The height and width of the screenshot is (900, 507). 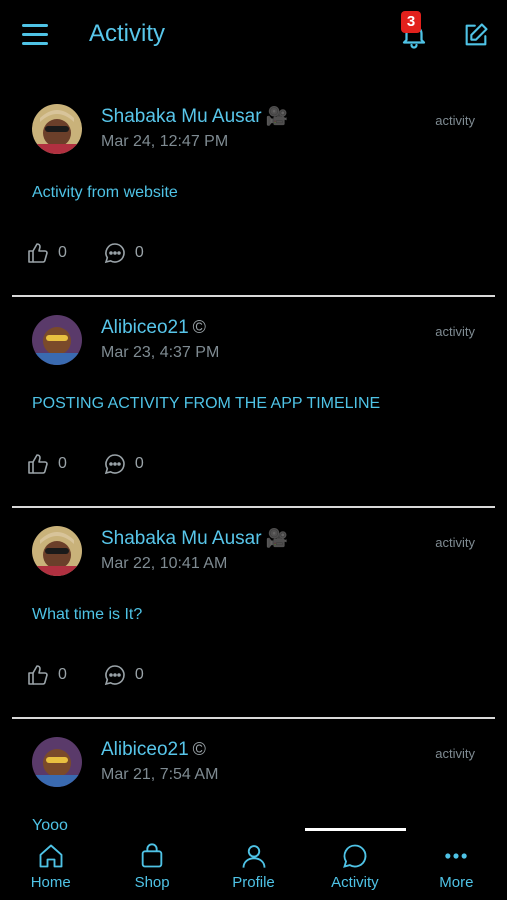 I want to click on notification-badge: 3, so click(x=411, y=22).